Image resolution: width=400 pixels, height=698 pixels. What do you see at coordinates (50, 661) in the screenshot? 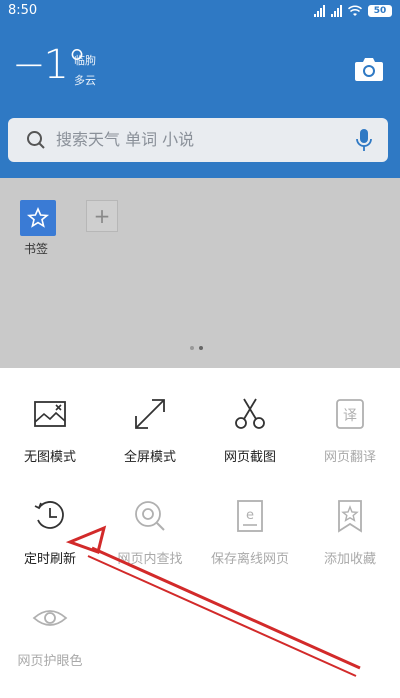
I see `menu-item-label: 网页护眼色` at bounding box center [50, 661].